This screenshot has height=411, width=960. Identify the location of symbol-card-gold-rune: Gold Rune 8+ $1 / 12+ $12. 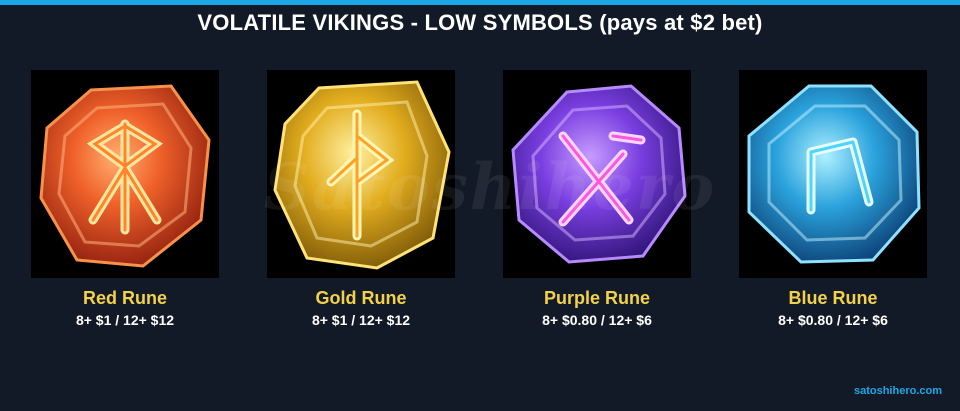
(361, 199).